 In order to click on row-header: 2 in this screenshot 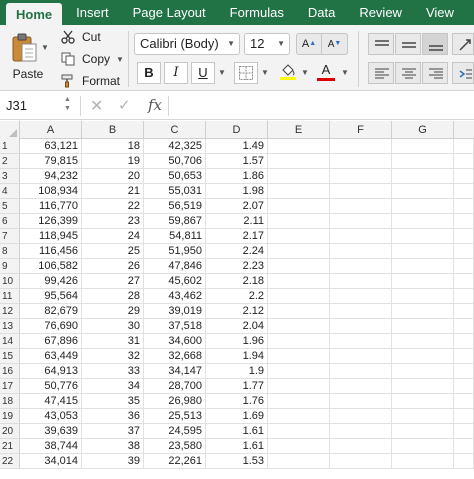, I will do `click(10, 161)`.